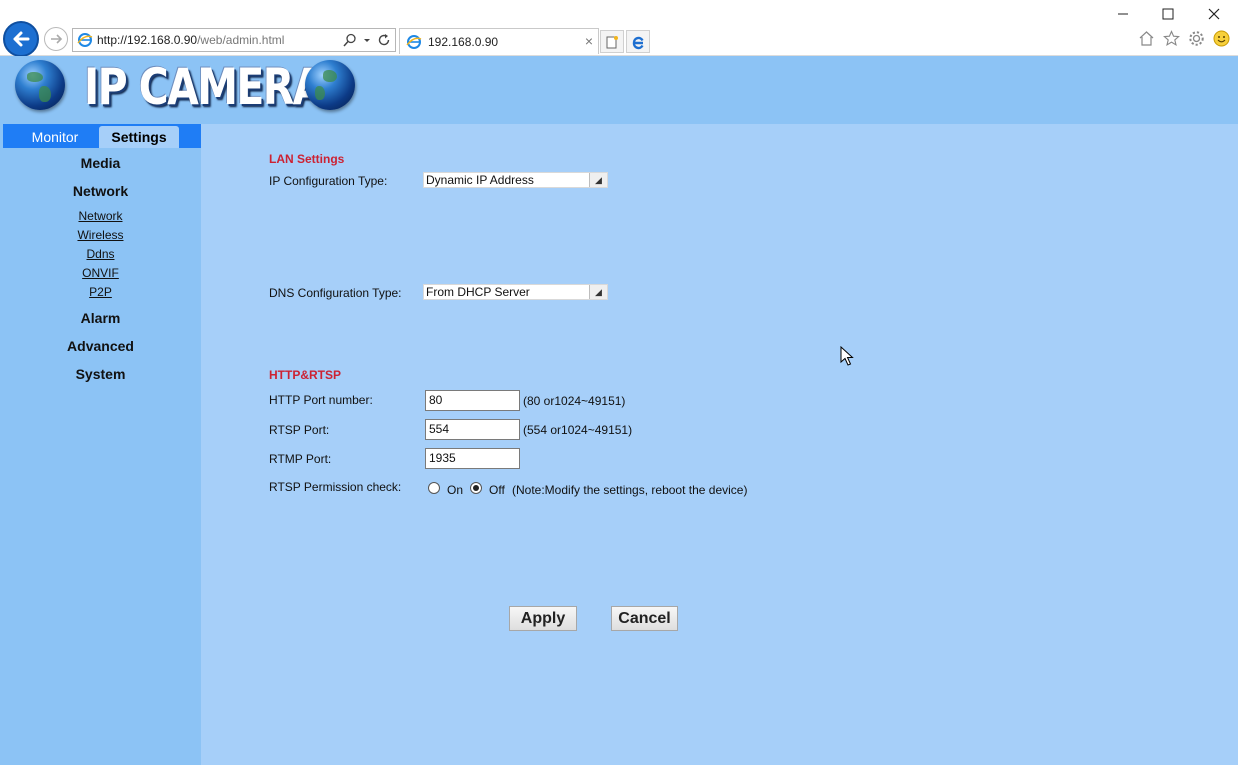  I want to click on rtsp-port-label: RTSP Port:, so click(299, 430).